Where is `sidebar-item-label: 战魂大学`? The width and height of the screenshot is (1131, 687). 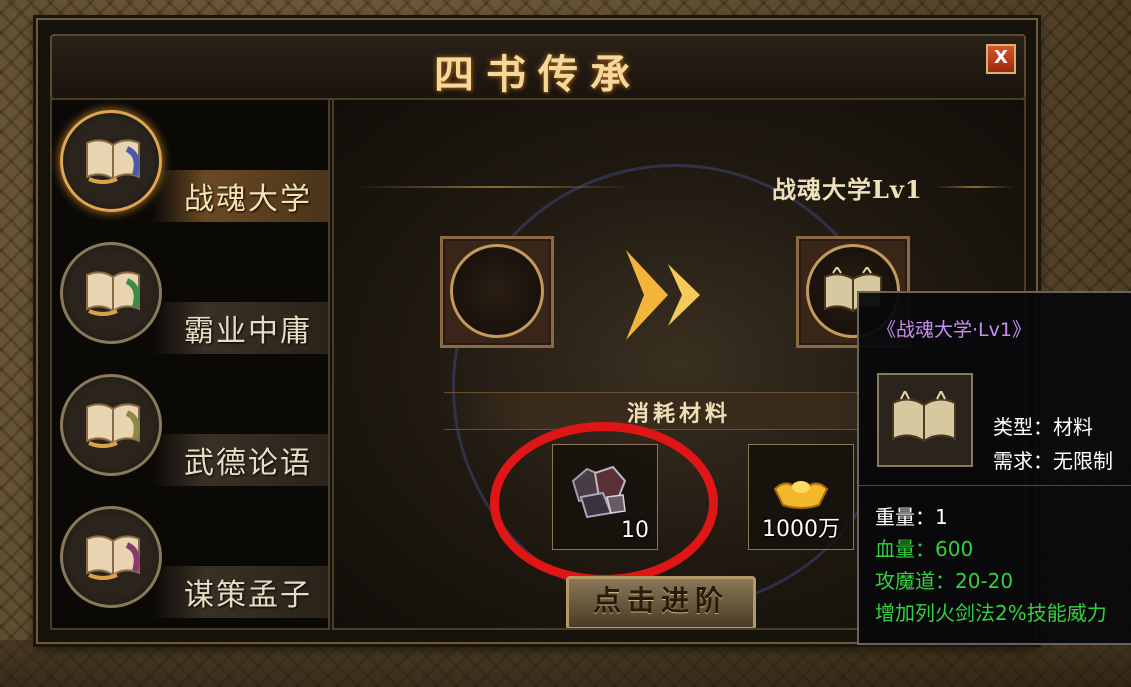
sidebar-item-label: 战魂大学 is located at coordinates (248, 199).